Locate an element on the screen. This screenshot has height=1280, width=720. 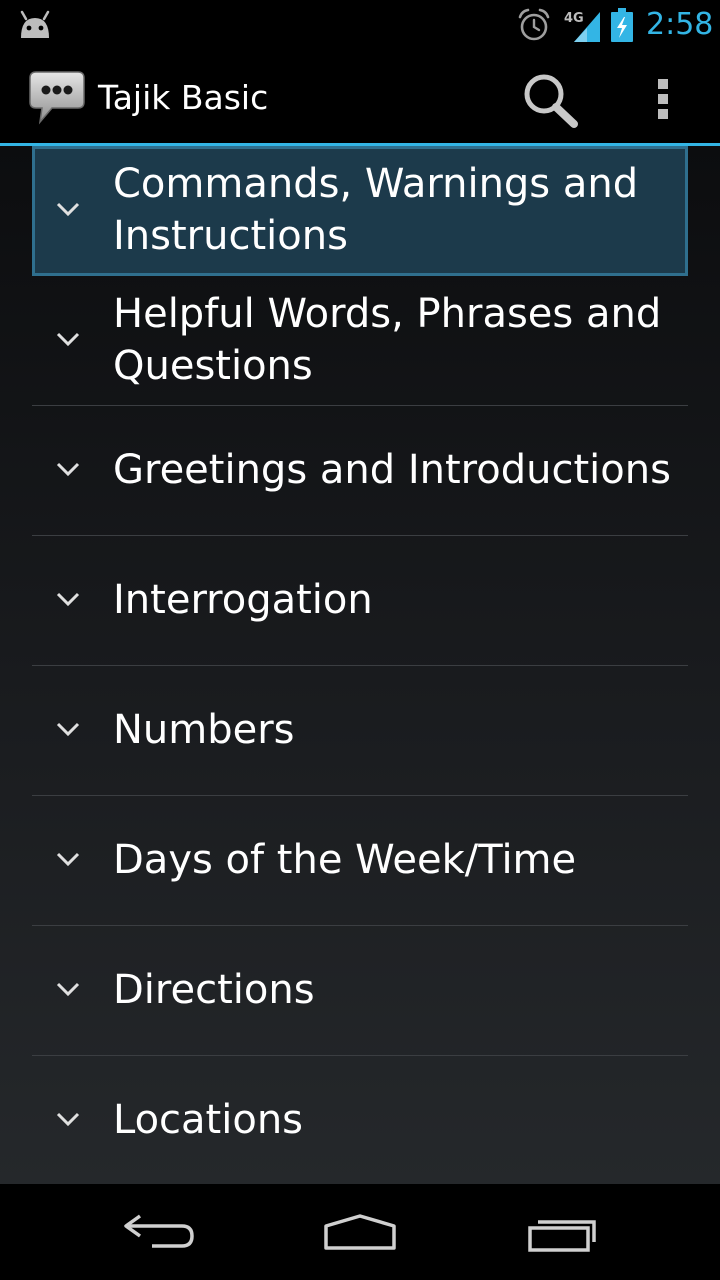
search-icon is located at coordinates (551, 99).